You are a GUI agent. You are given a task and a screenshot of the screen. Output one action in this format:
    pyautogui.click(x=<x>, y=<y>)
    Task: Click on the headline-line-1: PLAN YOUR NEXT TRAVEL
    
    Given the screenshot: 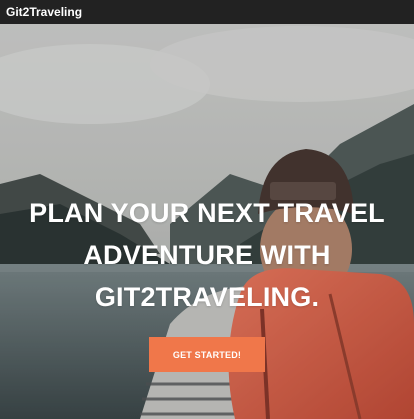 What is the action you would take?
    pyautogui.click(x=207, y=213)
    